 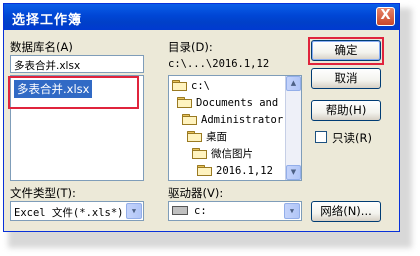 I want to click on tree-scrollbar: ▲ ▼, so click(x=293, y=128).